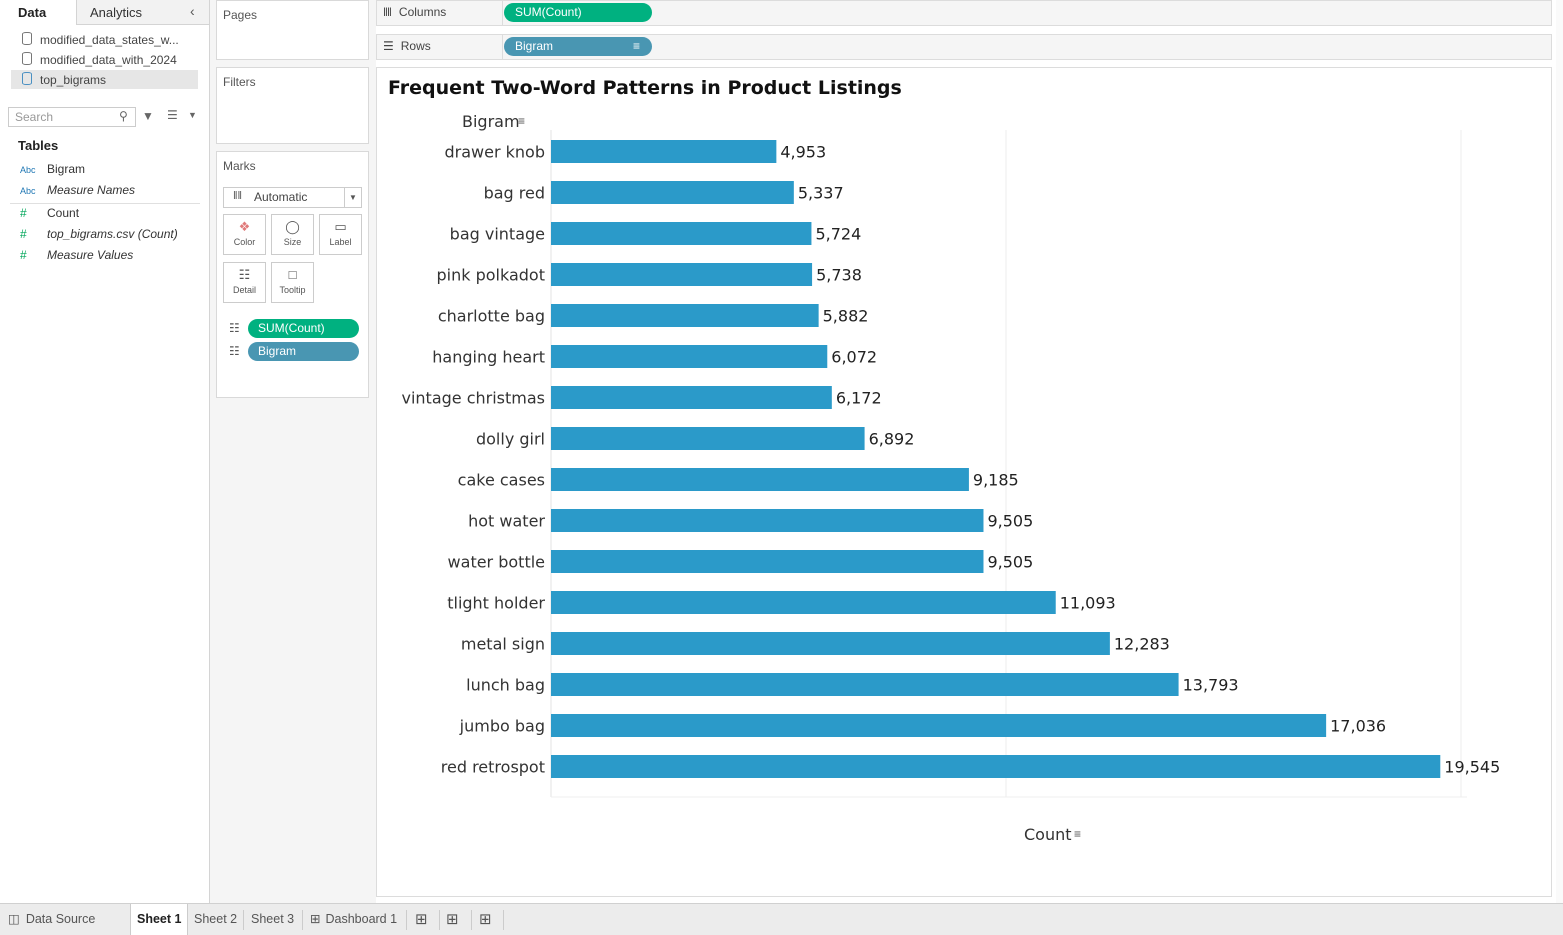  What do you see at coordinates (510, 439) in the screenshot?
I see `category-label: dolly girl` at bounding box center [510, 439].